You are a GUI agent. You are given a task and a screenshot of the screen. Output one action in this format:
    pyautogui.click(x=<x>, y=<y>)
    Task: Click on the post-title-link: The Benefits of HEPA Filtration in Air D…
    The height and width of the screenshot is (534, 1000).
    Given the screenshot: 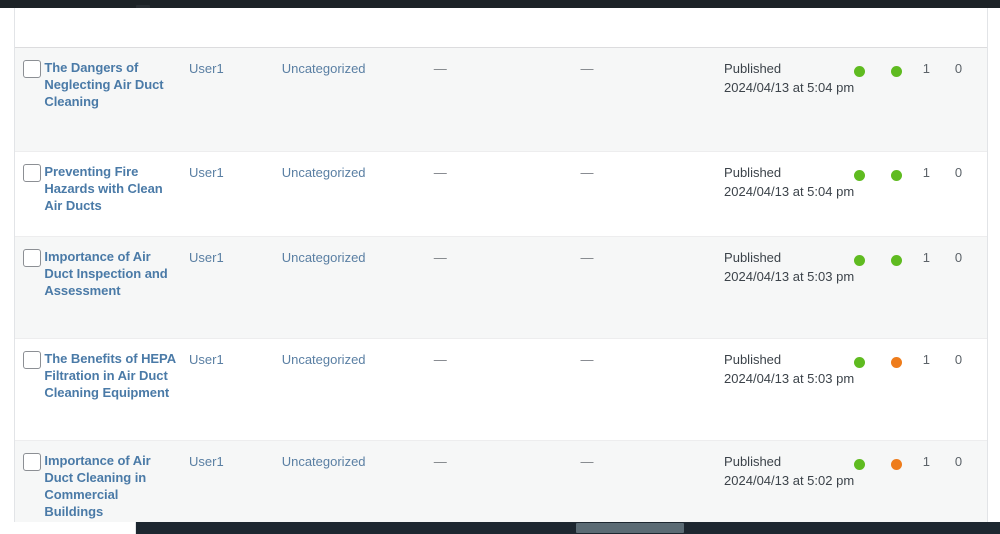 What is the action you would take?
    pyautogui.click(x=111, y=375)
    